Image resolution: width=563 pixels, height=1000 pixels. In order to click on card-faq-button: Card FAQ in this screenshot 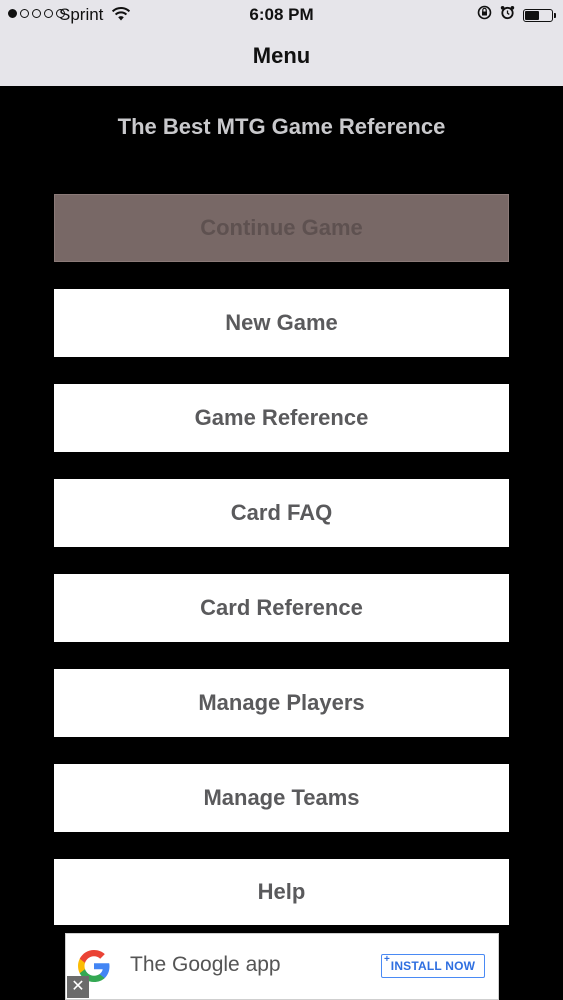, I will do `click(281, 513)`.